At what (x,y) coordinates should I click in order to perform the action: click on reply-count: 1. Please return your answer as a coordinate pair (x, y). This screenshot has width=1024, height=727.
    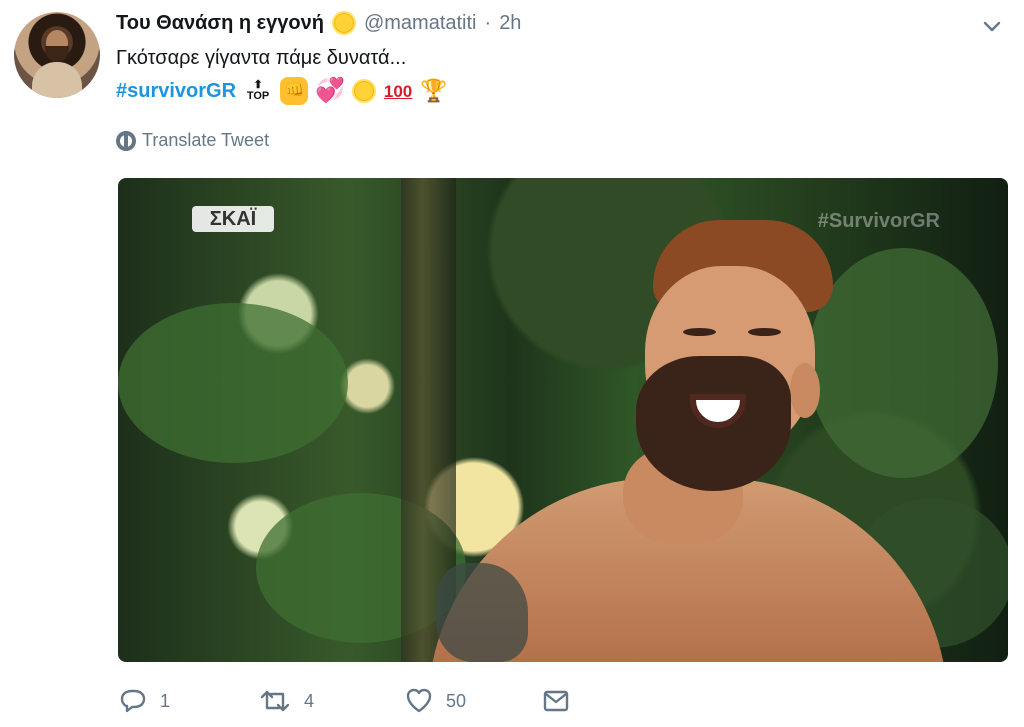
    Looking at the image, I should click on (165, 700).